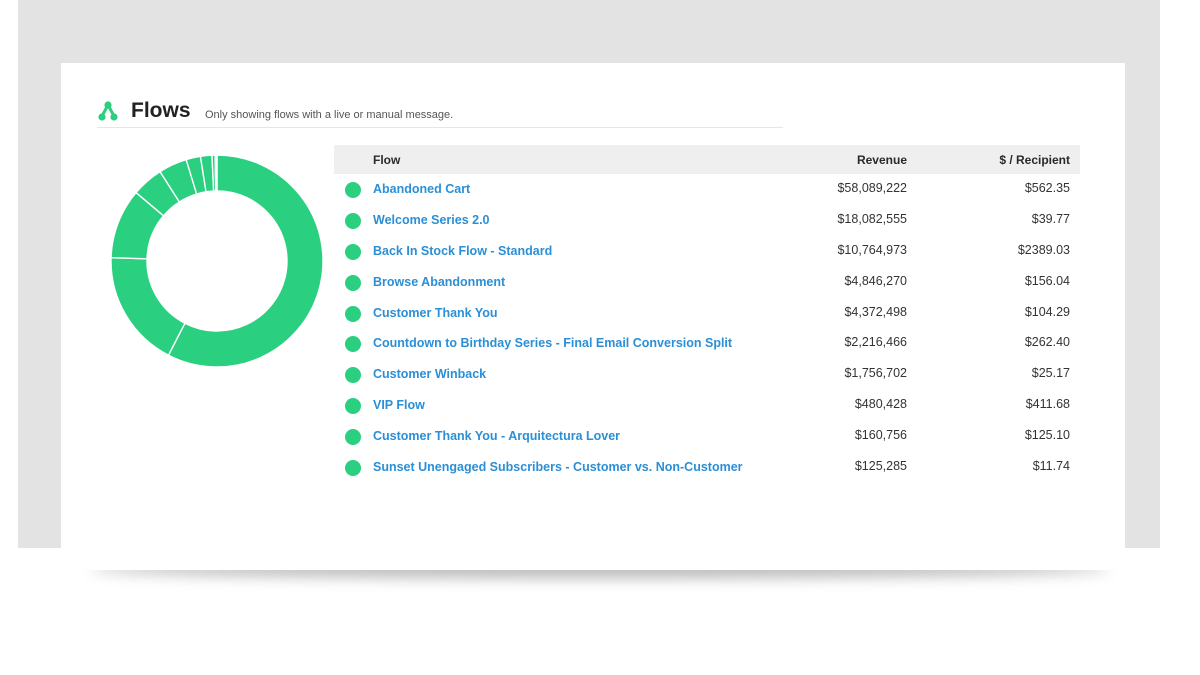 The height and width of the screenshot is (675, 1200). Describe the element at coordinates (1050, 218) in the screenshot. I see `flow-per-recipient: $39.77` at that location.